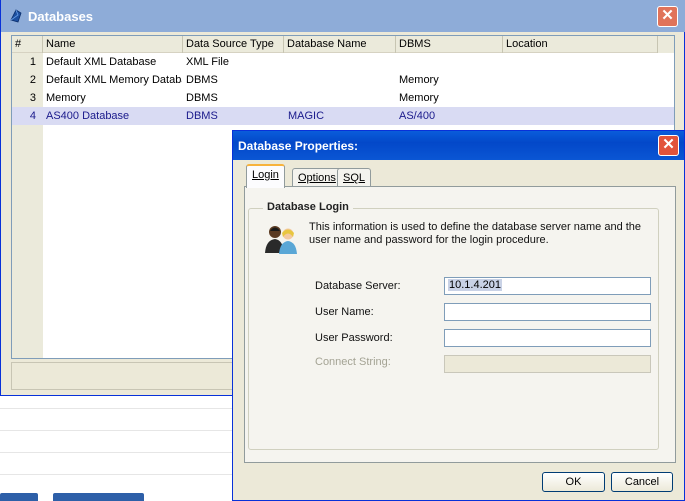 Image resolution: width=685 pixels, height=501 pixels. Describe the element at coordinates (642, 482) in the screenshot. I see `cancel-button: Cancel` at that location.